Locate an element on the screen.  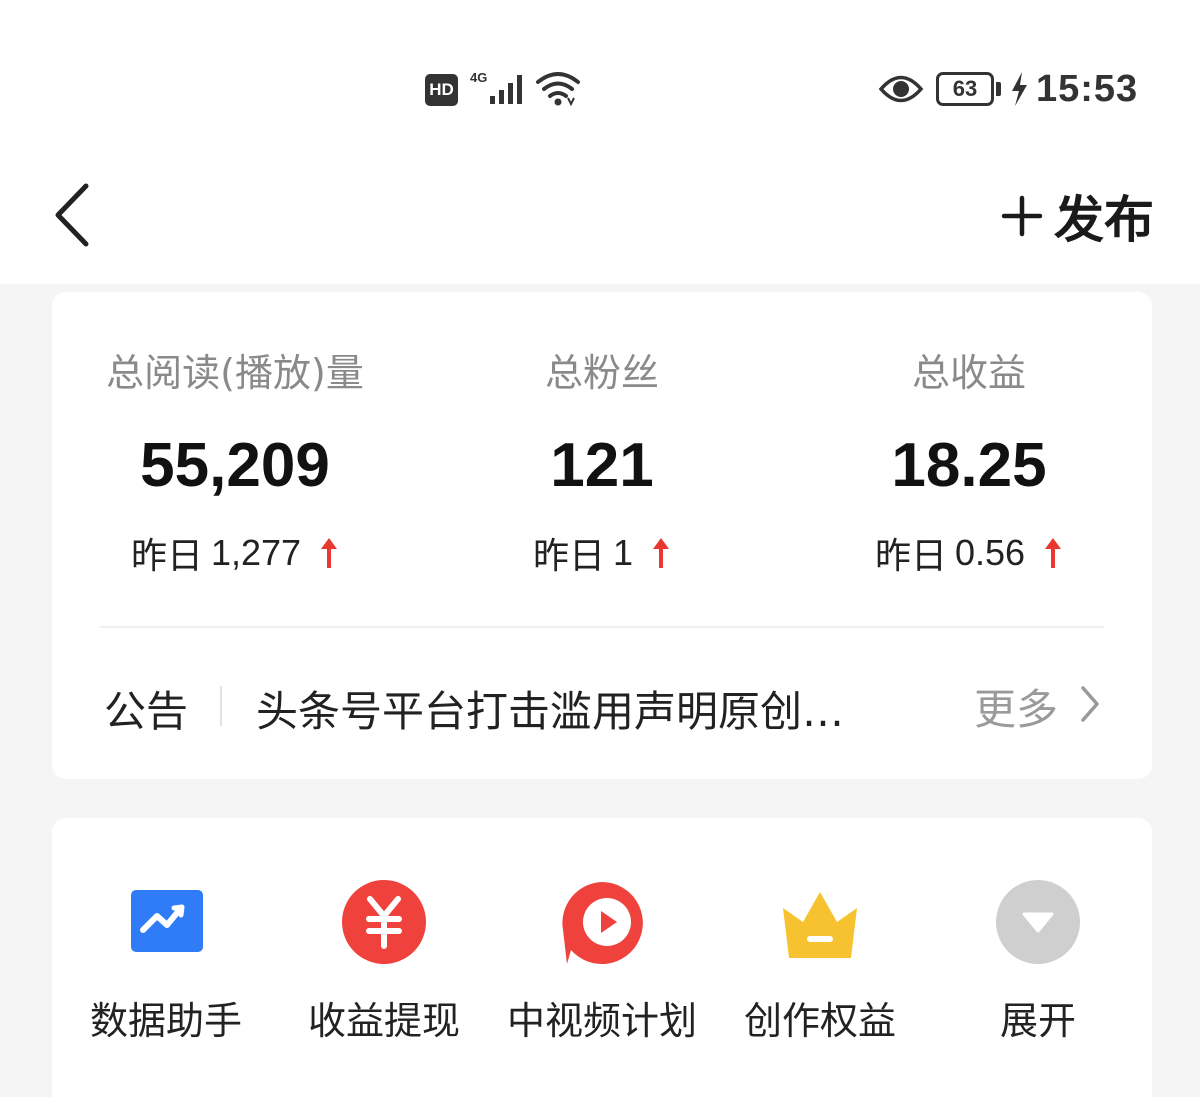
tool-mid-video-plan: 中视频计划 is located at coordinates (602, 963).